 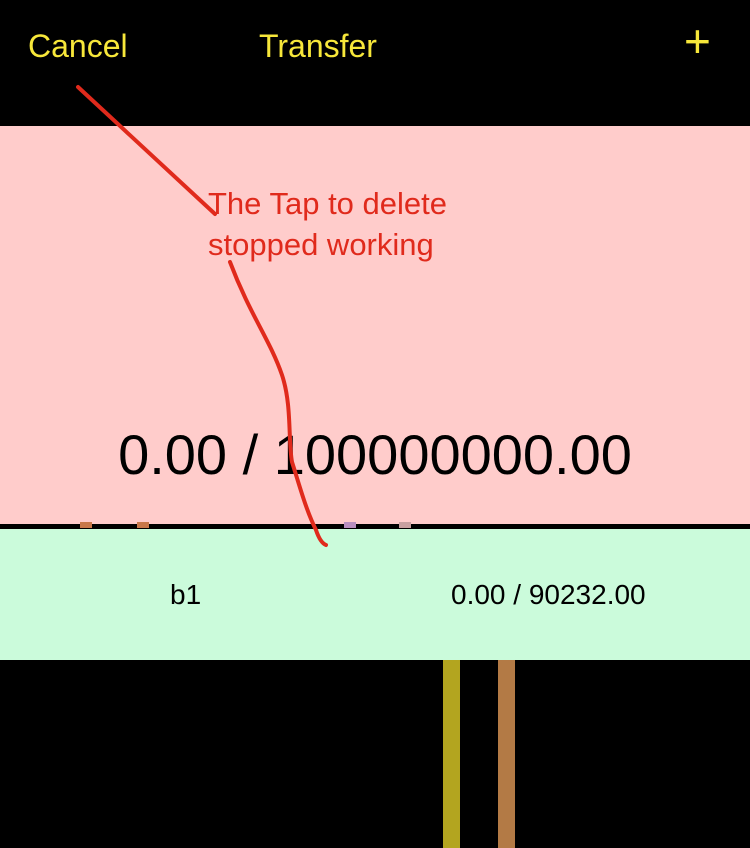 I want to click on row-name: b1, so click(x=186, y=594).